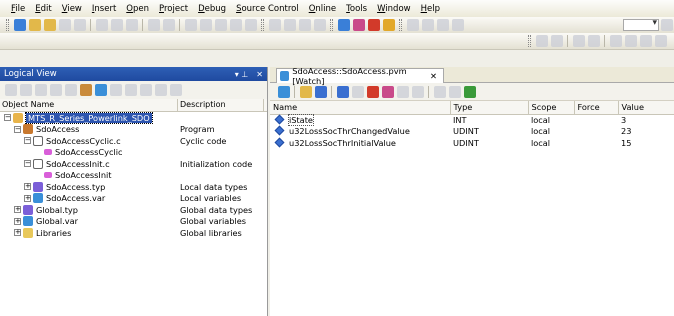 The width and height of the screenshot is (674, 316). Describe the element at coordinates (104, 9) in the screenshot. I see `menu-insert: Insert` at that location.